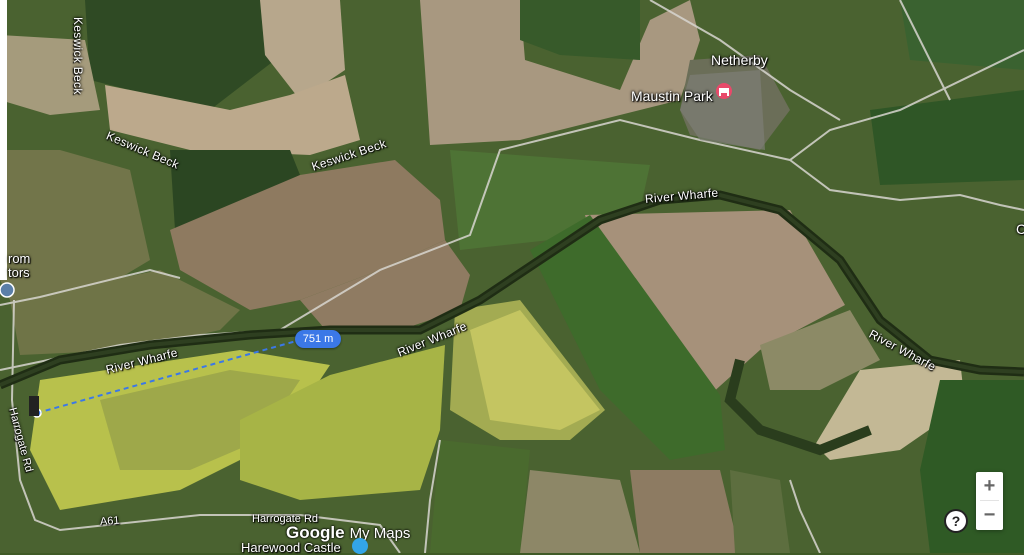 Image resolution: width=1024 pixels, height=555 pixels. I want to click on zoom-in-button: +, so click(989, 486).